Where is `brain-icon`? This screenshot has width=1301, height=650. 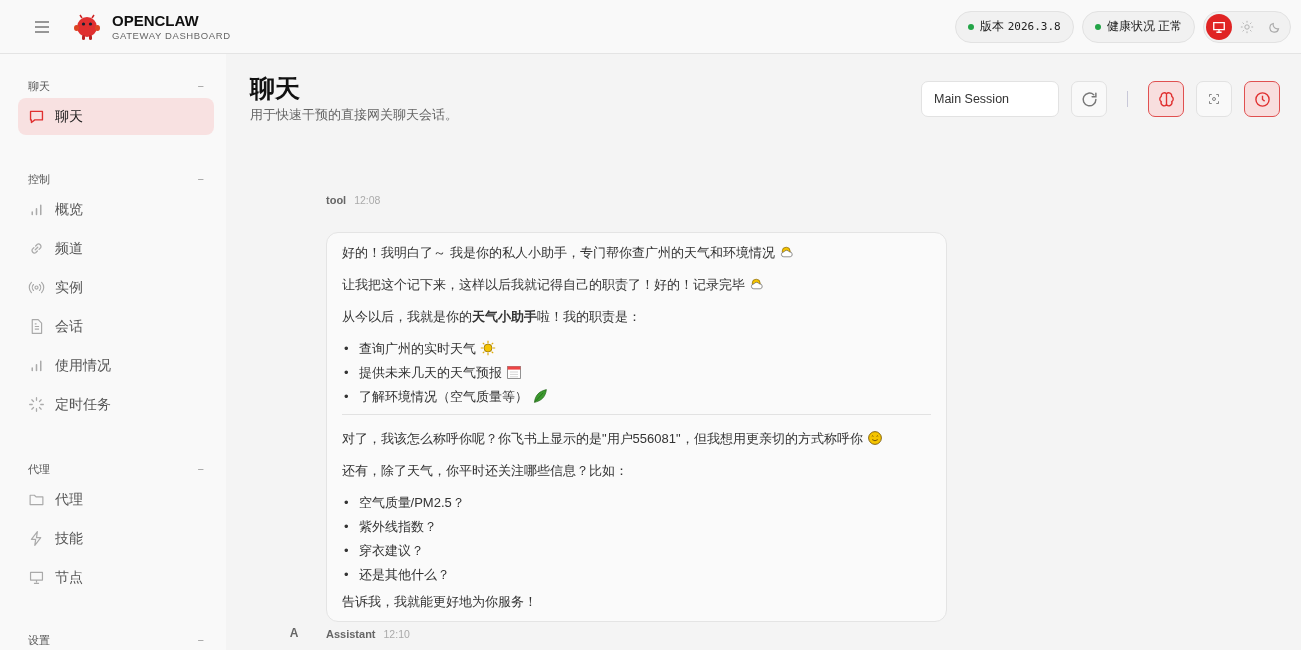
brain-icon is located at coordinates (1166, 99).